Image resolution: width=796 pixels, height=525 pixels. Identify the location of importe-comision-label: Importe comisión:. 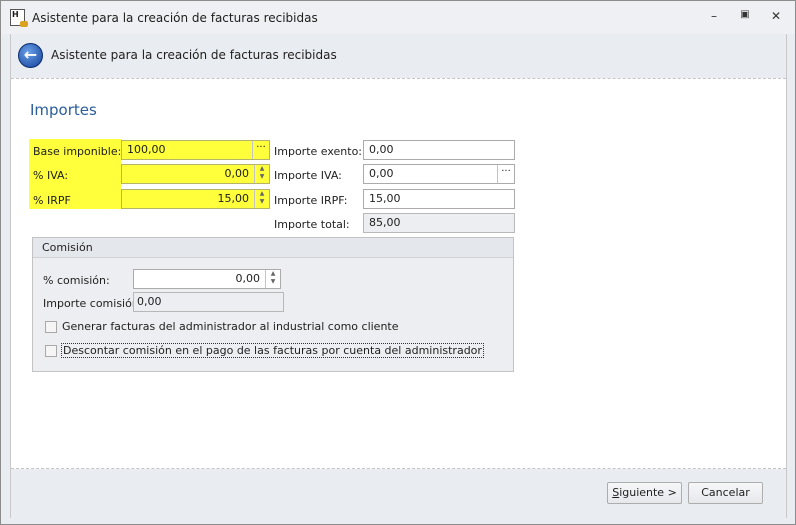
(93, 303).